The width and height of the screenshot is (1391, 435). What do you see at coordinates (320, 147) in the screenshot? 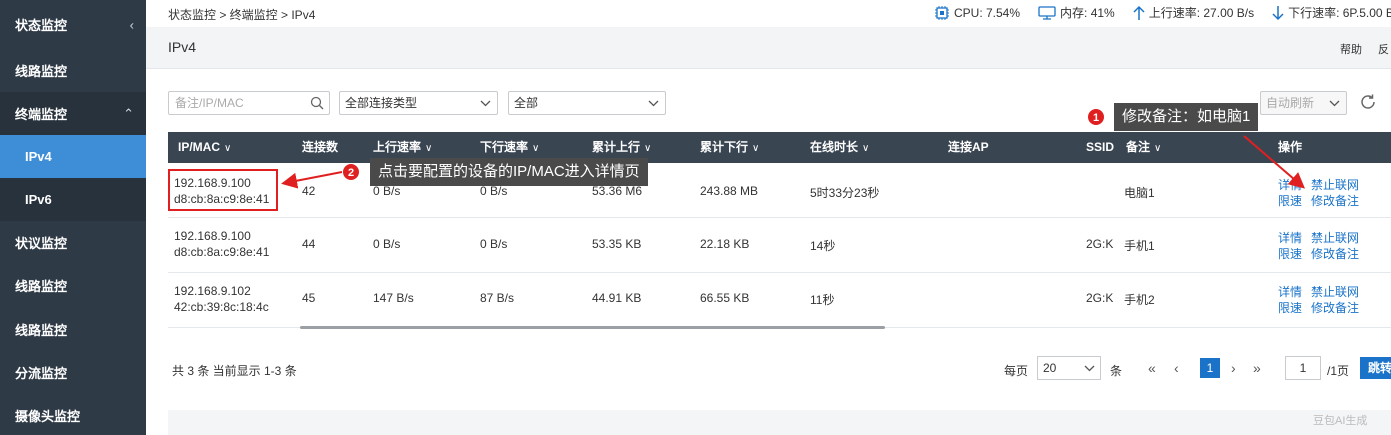
I see `column-connections: 连接数` at bounding box center [320, 147].